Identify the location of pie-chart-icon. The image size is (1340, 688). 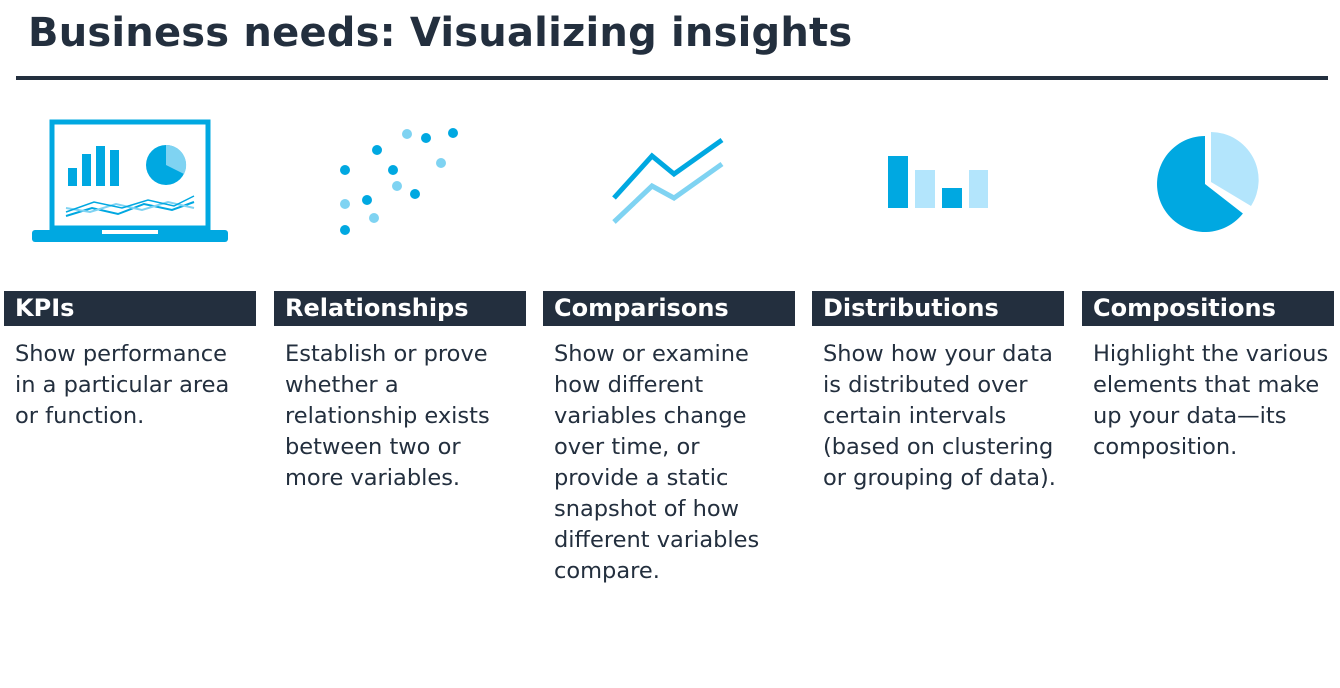
(1208, 182).